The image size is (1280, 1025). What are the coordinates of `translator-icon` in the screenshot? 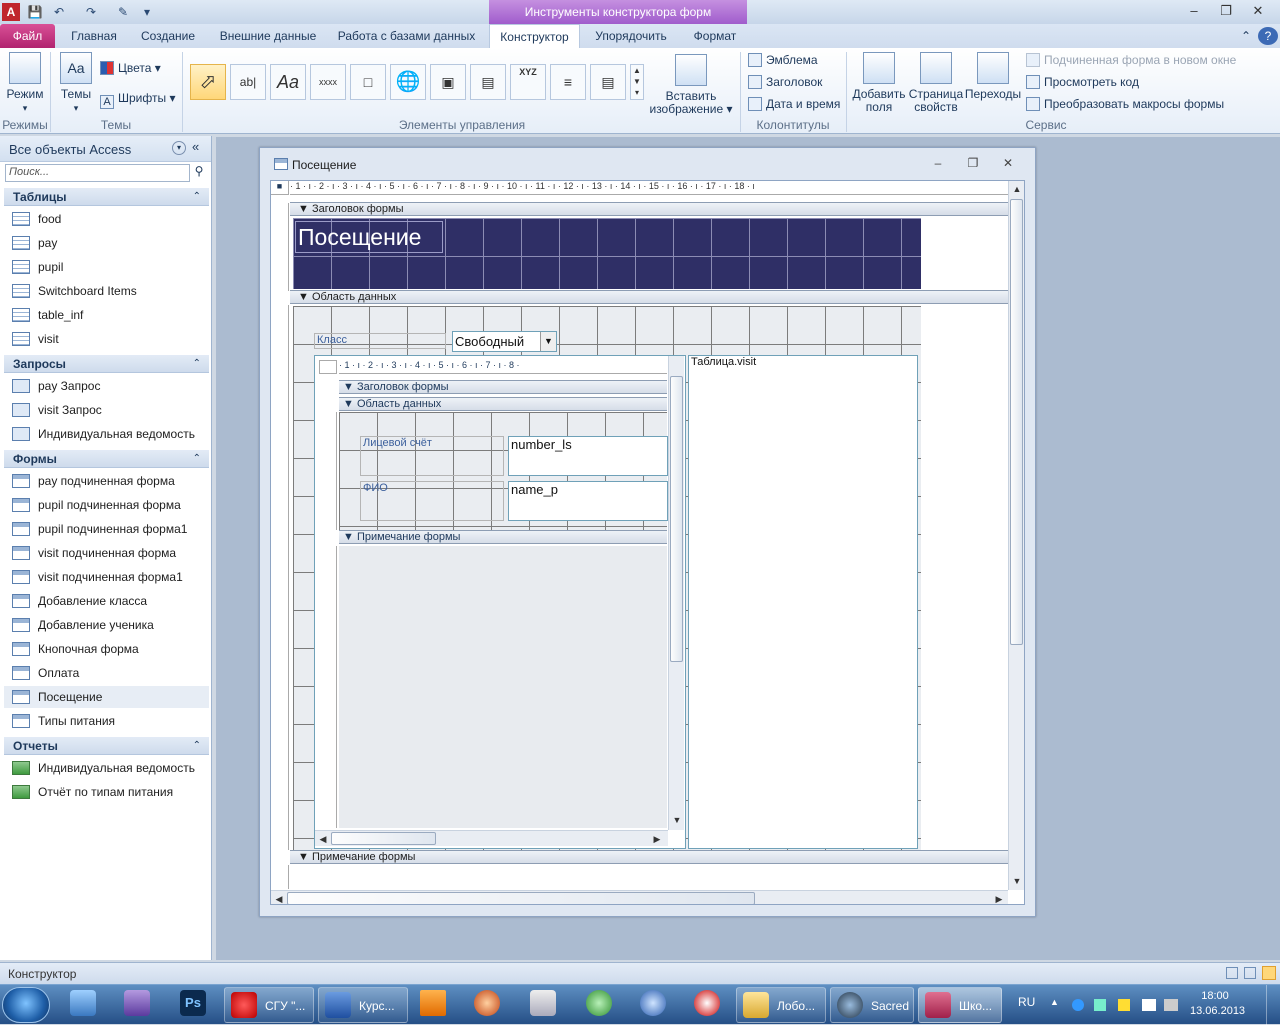 It's located at (653, 1003).